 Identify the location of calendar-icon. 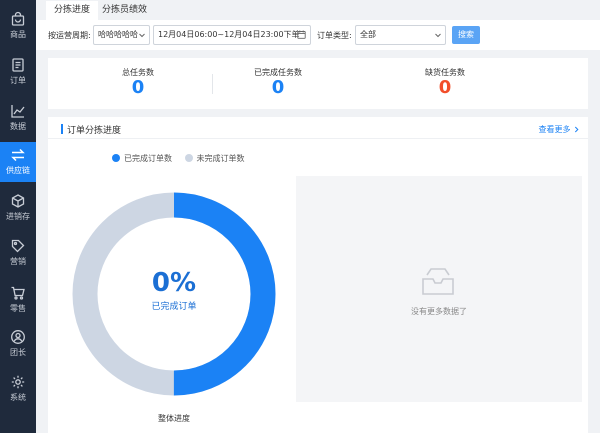
(301, 34).